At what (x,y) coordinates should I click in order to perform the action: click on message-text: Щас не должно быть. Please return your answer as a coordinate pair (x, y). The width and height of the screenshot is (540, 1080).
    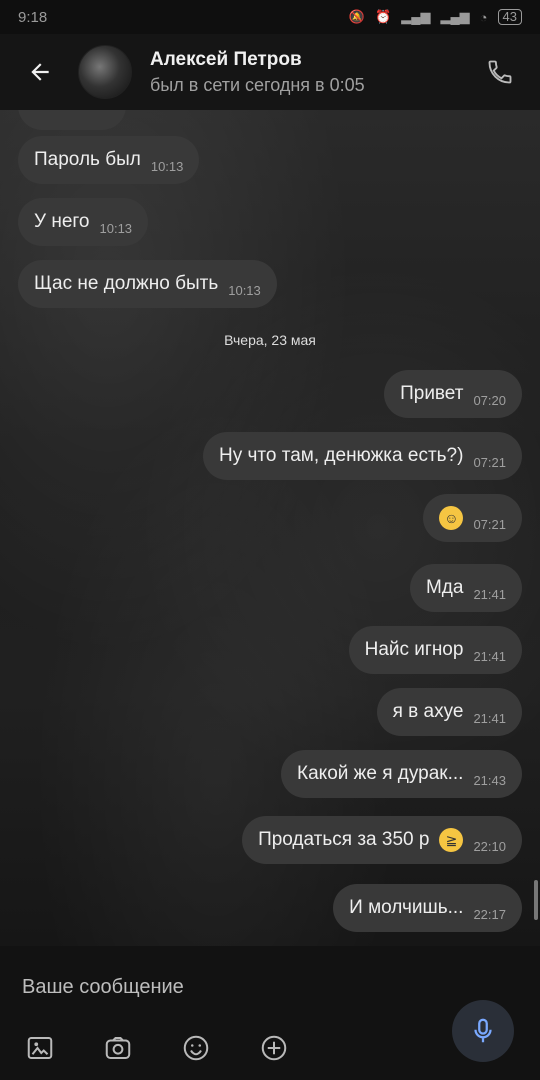
    Looking at the image, I should click on (126, 283).